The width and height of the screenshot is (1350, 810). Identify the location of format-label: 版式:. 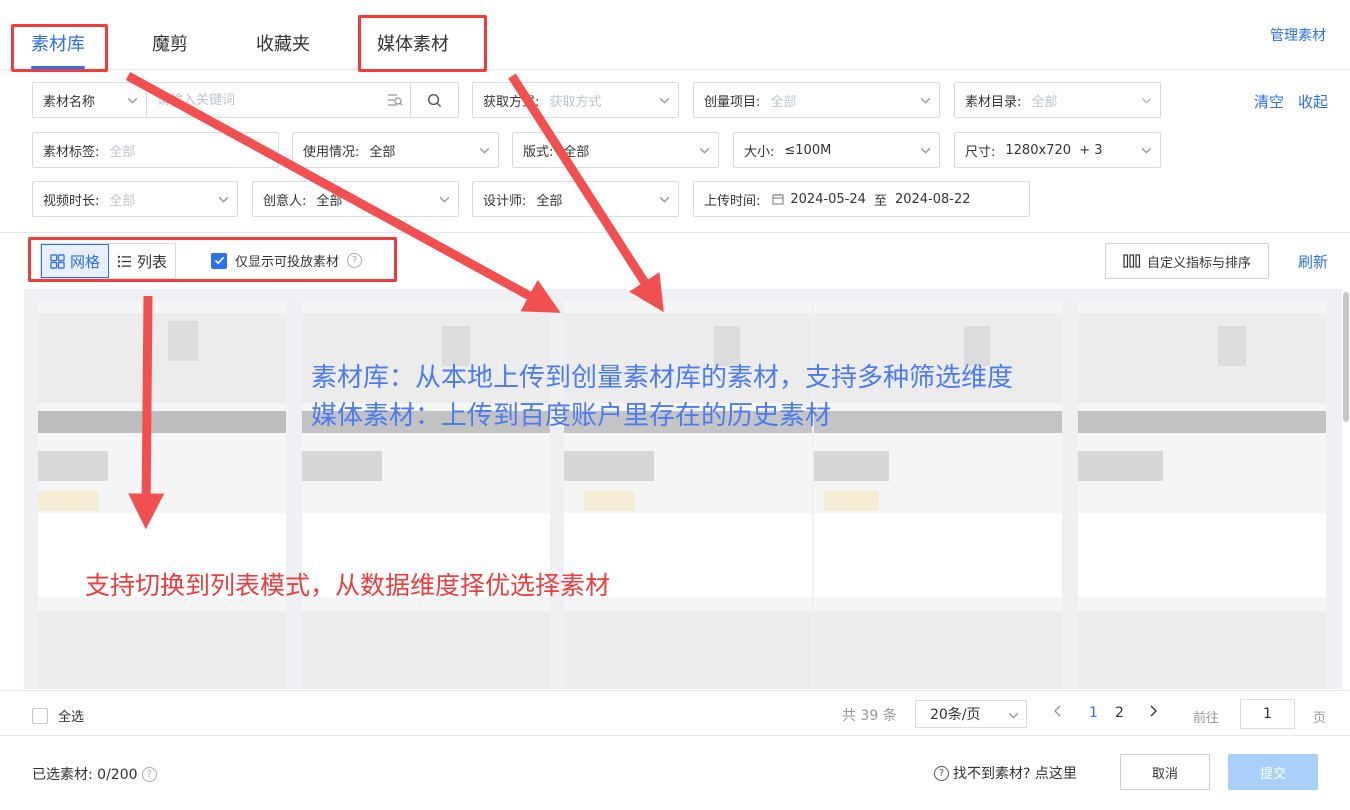
(538, 152).